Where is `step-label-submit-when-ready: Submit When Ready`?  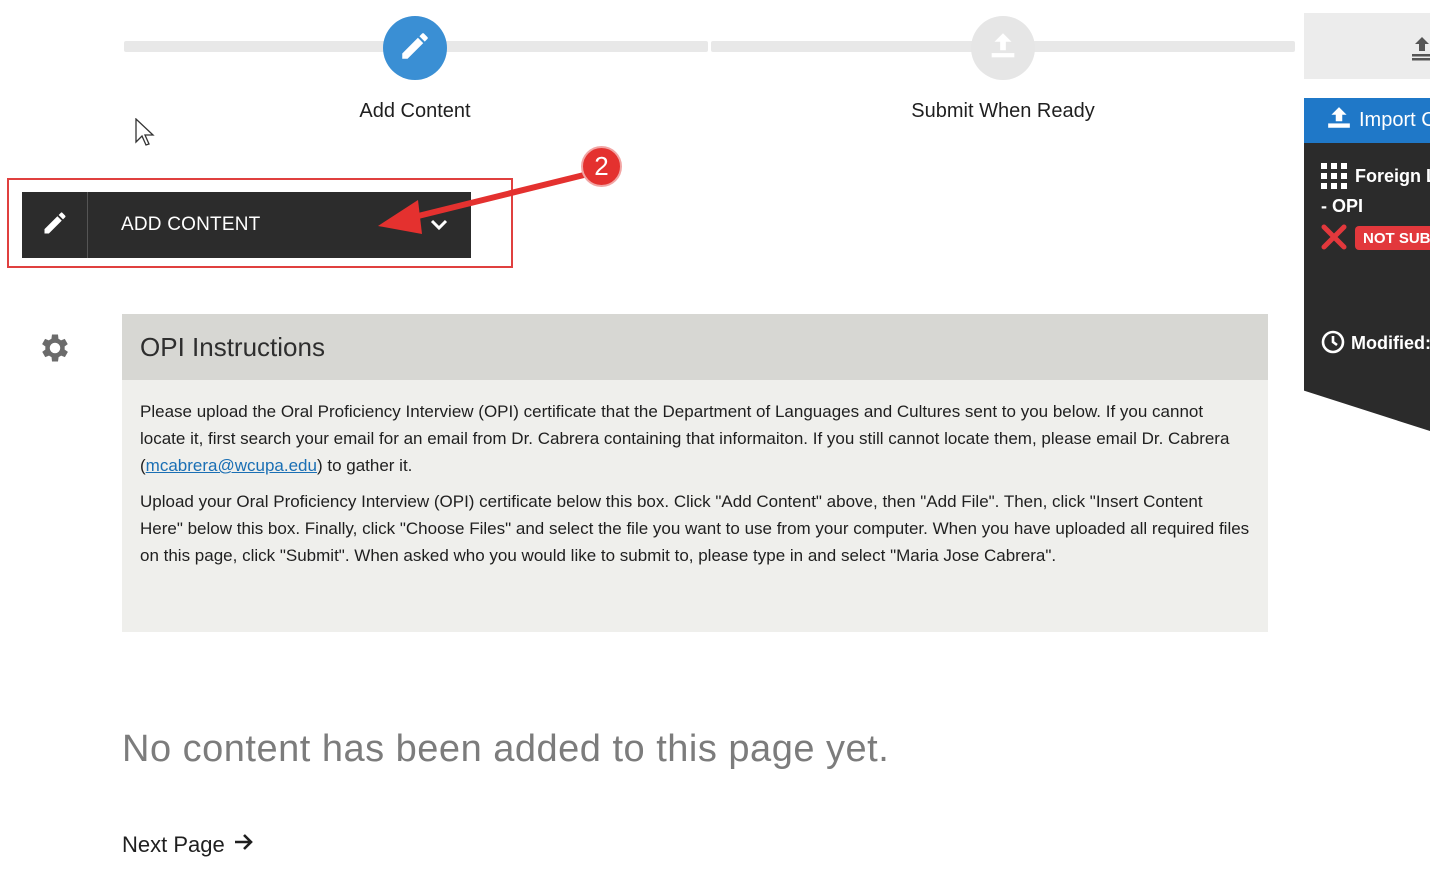 step-label-submit-when-ready: Submit When Ready is located at coordinates (1003, 111).